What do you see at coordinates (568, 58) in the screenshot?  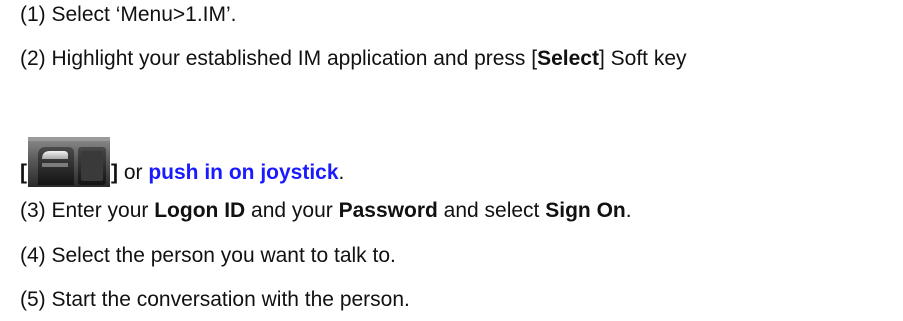 I see `select-key-label: Select` at bounding box center [568, 58].